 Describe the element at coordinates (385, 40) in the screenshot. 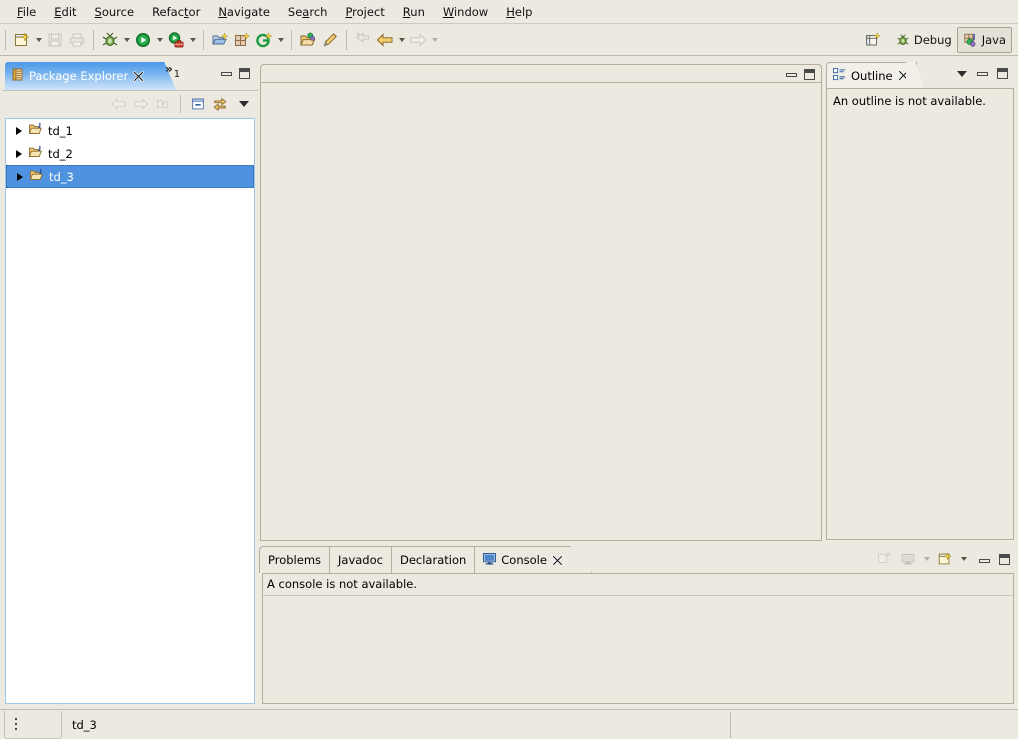

I see `back-icon` at that location.